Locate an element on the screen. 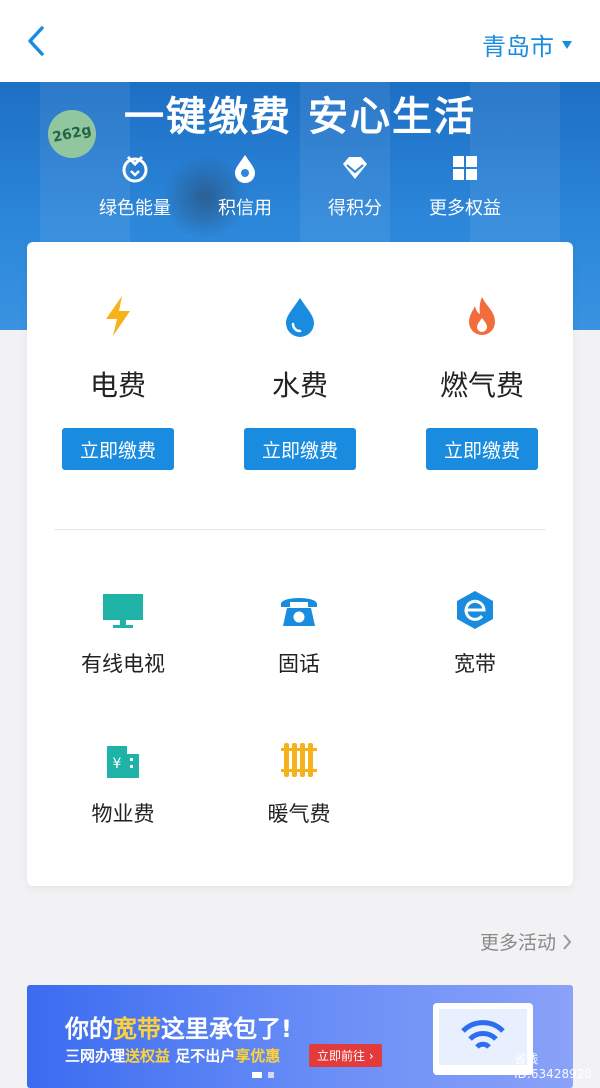 The height and width of the screenshot is (1088, 600). watermark-text: 省钱 is located at coordinates (526, 1059).